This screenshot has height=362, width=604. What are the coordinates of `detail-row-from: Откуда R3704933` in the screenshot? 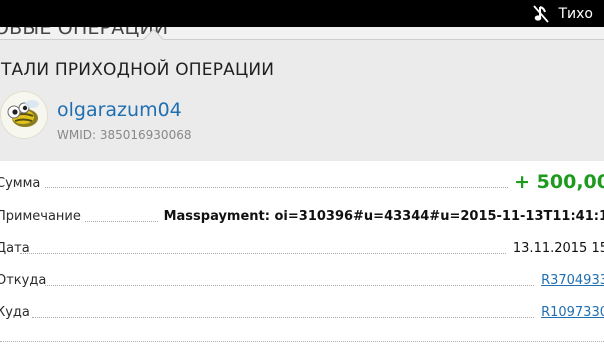 It's located at (302, 282).